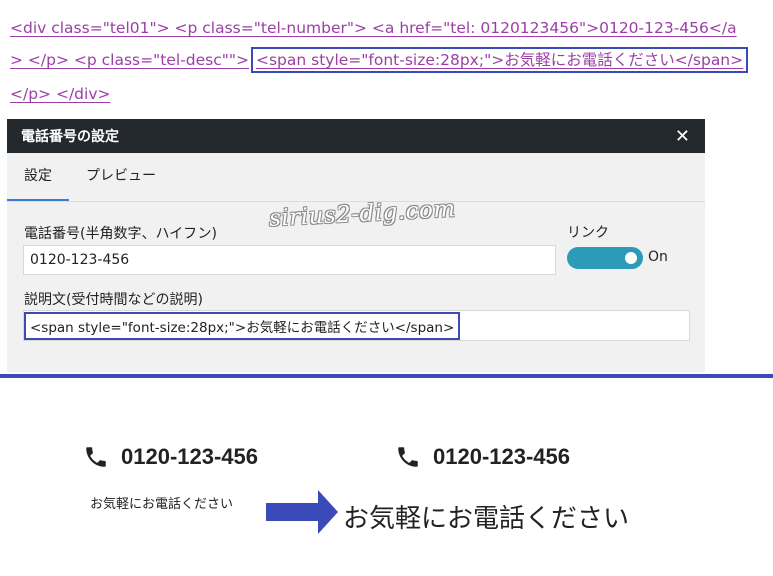 This screenshot has height=576, width=773. I want to click on toggle-state-label: On, so click(658, 257).